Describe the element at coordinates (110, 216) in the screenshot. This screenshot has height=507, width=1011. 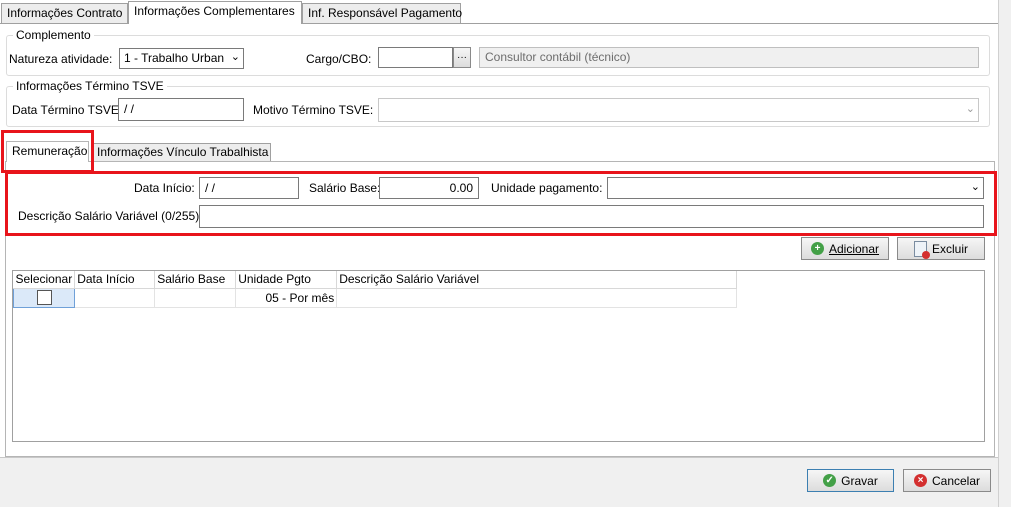
I see `descricao-salario-label: Descrição Salário Variável (0/255):` at that location.